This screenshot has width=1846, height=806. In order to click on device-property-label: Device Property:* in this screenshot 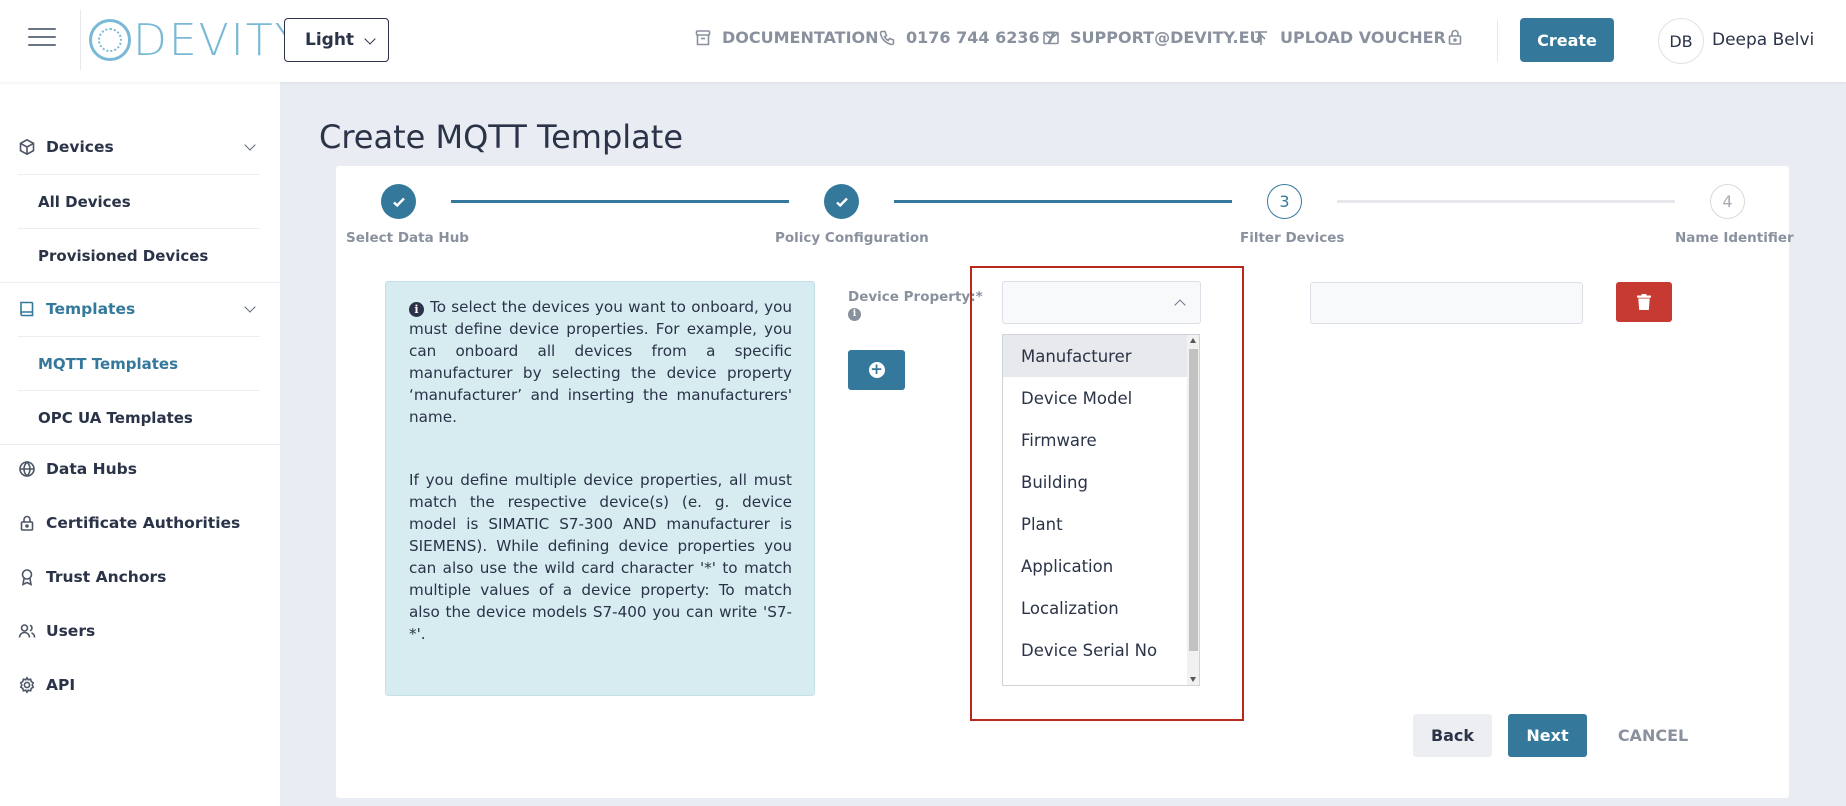, I will do `click(915, 297)`.